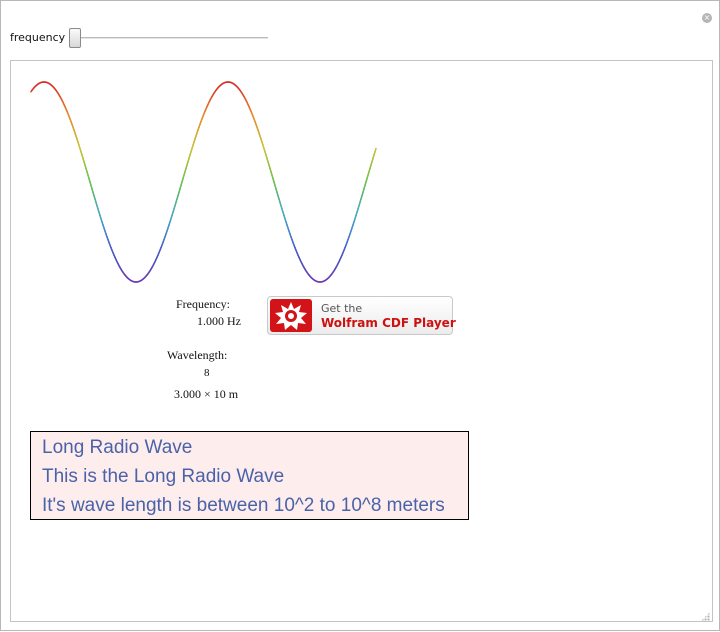 Image resolution: width=720 pixels, height=632 pixels. I want to click on wavelength-exponent: 8, so click(207, 373).